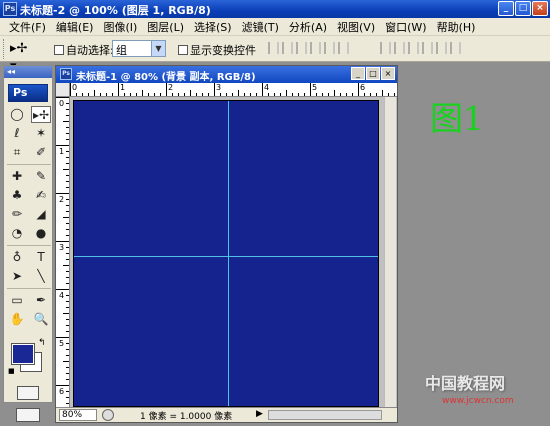 This screenshot has width=550, height=426. Describe the element at coordinates (120, 27) in the screenshot. I see `menu-image: 图像(I)` at that location.